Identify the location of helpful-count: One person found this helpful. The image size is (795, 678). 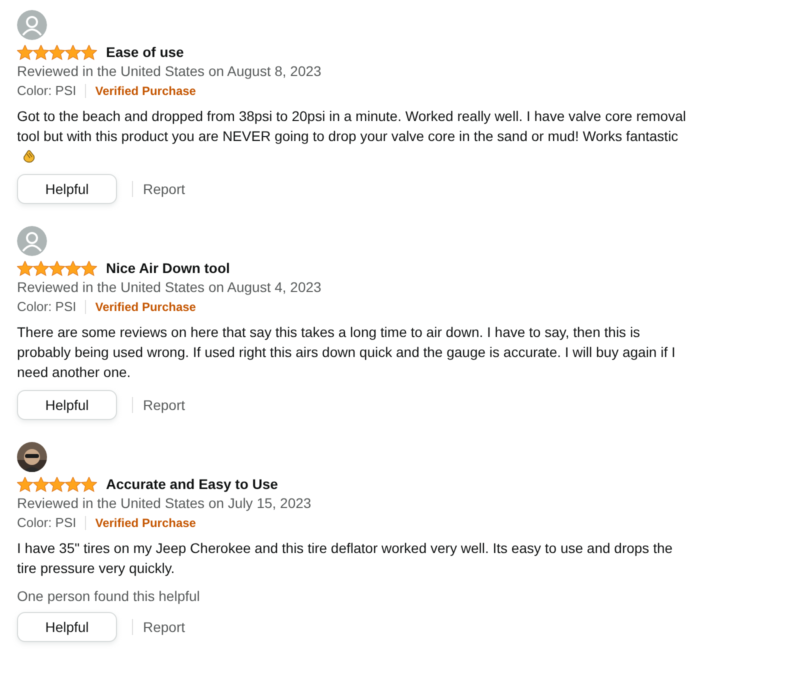
(109, 596).